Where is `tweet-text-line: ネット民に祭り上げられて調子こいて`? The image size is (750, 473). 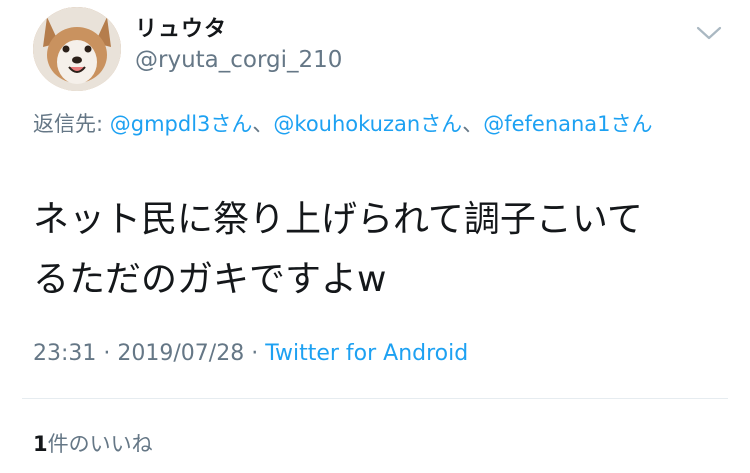
tweet-text-line: ネット民に祭り上げられて調子こいて is located at coordinates (338, 219).